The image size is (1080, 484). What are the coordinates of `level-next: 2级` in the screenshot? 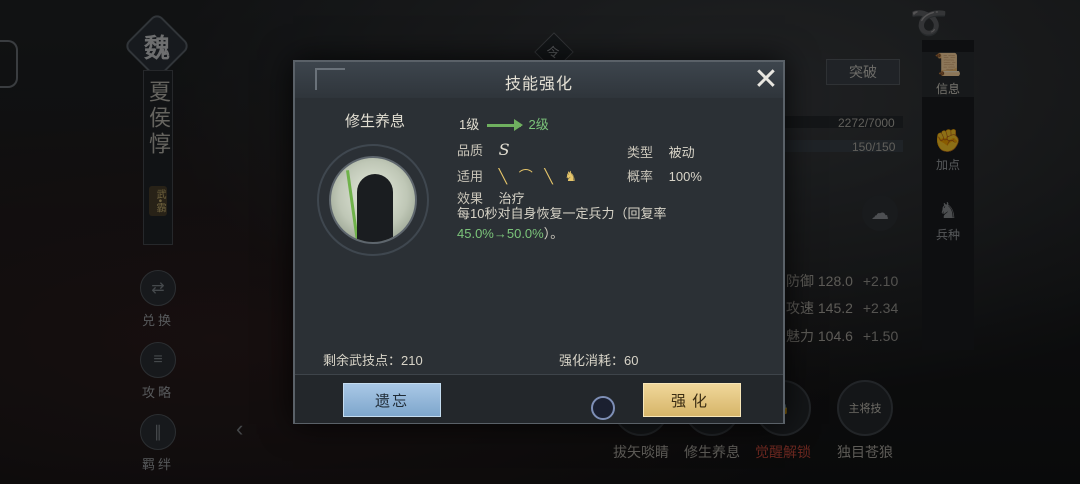 It's located at (538, 124).